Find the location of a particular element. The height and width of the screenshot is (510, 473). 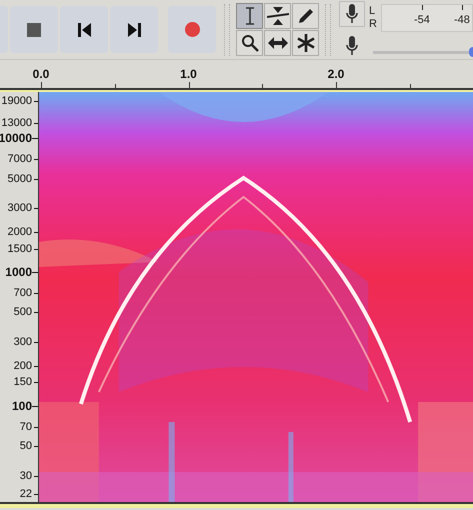

frequency-label: 7000 is located at coordinates (20, 159).